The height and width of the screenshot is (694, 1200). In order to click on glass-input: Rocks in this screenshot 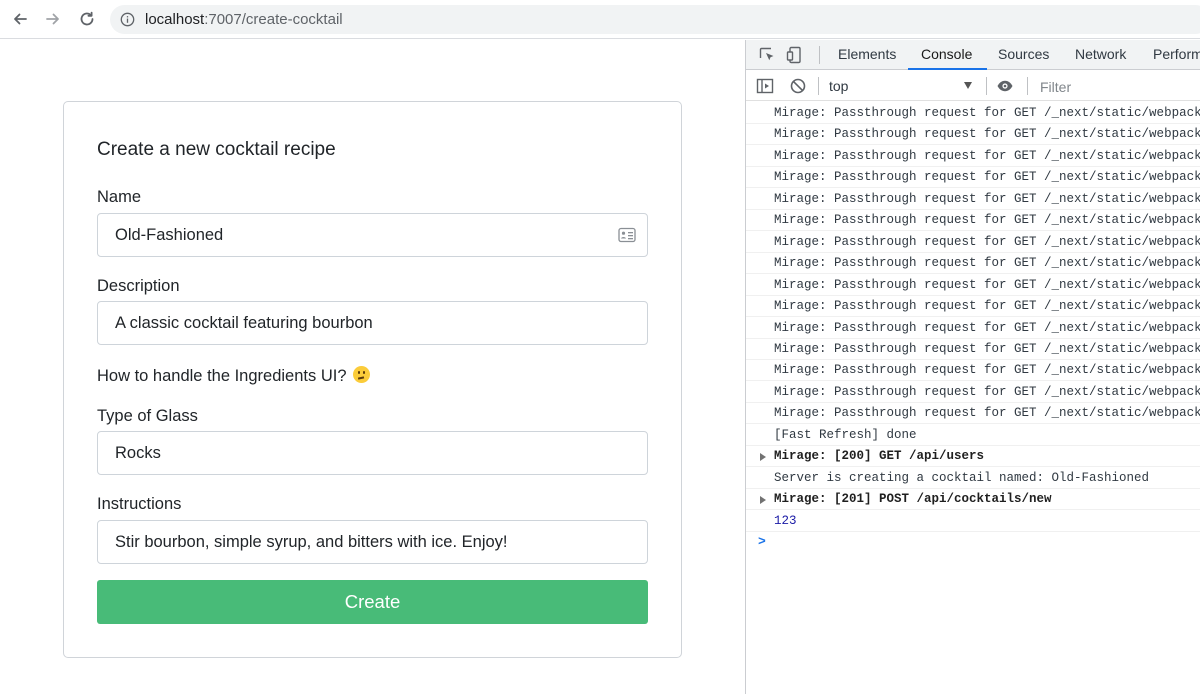, I will do `click(372, 453)`.